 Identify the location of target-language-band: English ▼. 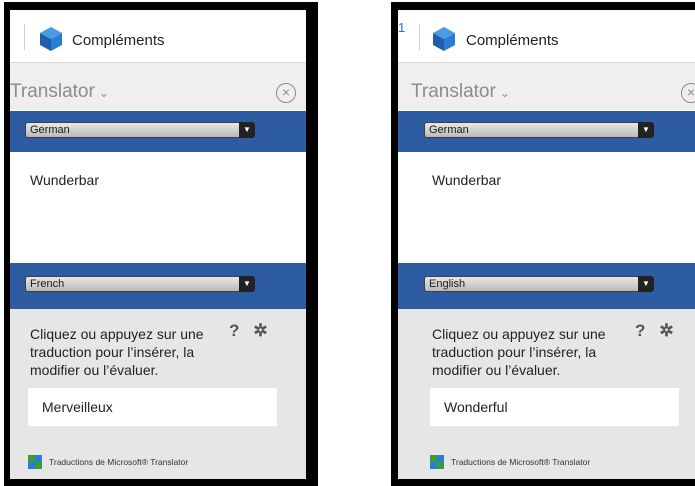
(546, 286).